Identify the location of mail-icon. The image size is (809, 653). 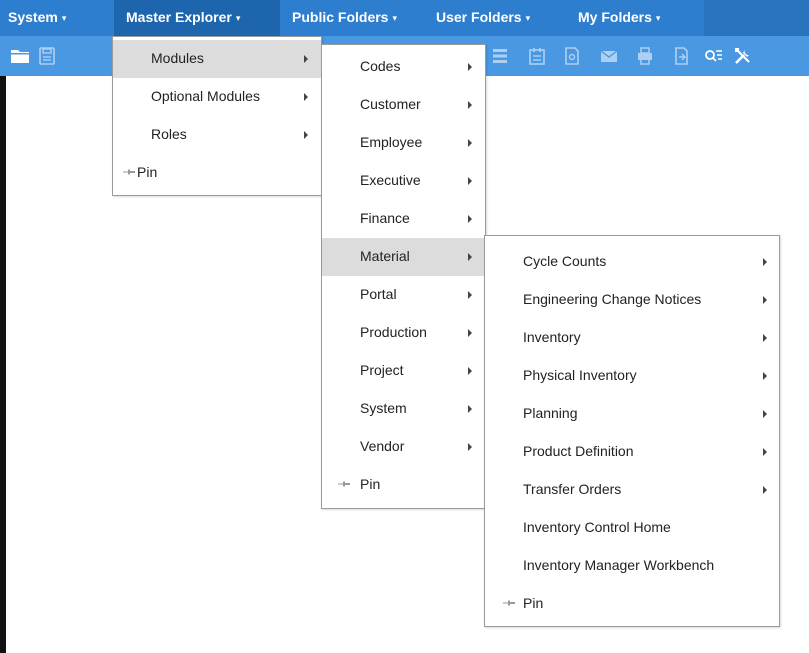
(609, 56).